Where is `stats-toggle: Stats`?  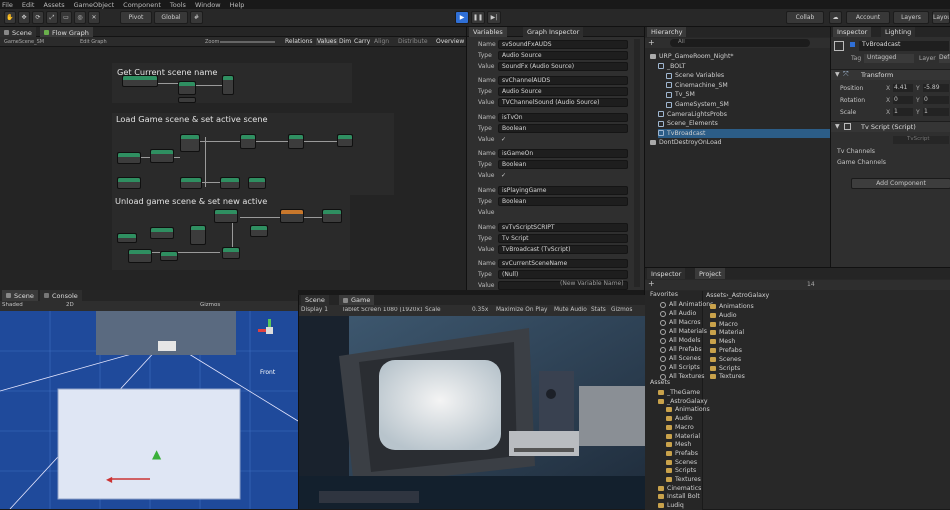
stats-toggle: Stats is located at coordinates (598, 310).